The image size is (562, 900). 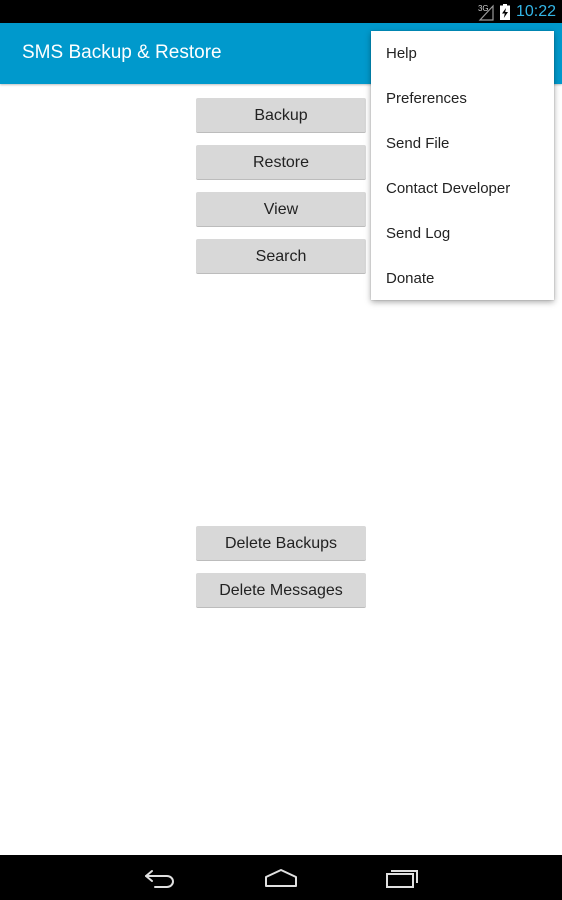 What do you see at coordinates (462, 278) in the screenshot?
I see `menu-item-donate: Donate` at bounding box center [462, 278].